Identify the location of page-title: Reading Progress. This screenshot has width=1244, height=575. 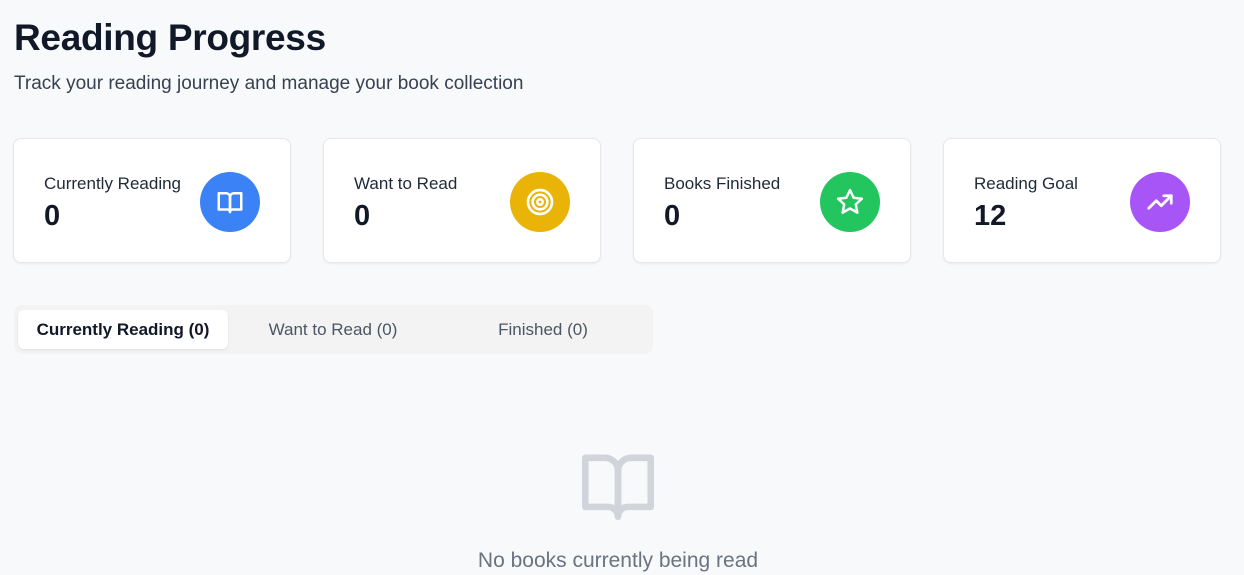
(170, 37).